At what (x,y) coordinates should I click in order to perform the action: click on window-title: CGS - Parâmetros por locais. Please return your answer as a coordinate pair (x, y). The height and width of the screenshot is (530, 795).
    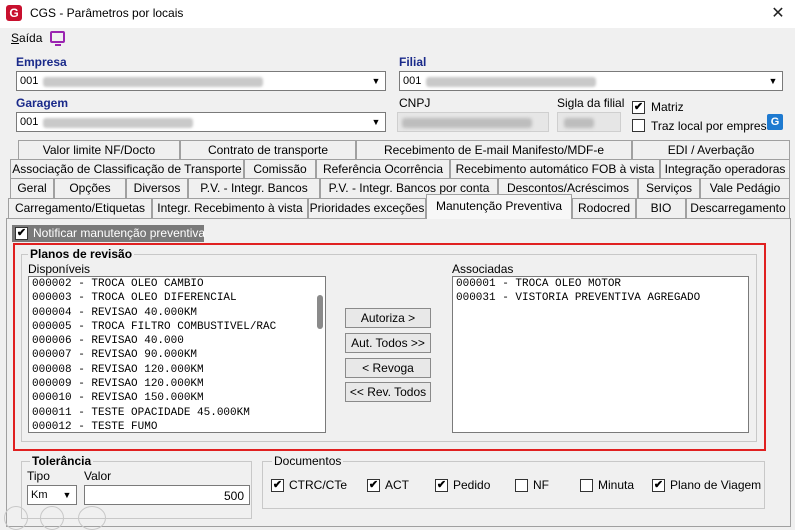
    Looking at the image, I should click on (107, 13).